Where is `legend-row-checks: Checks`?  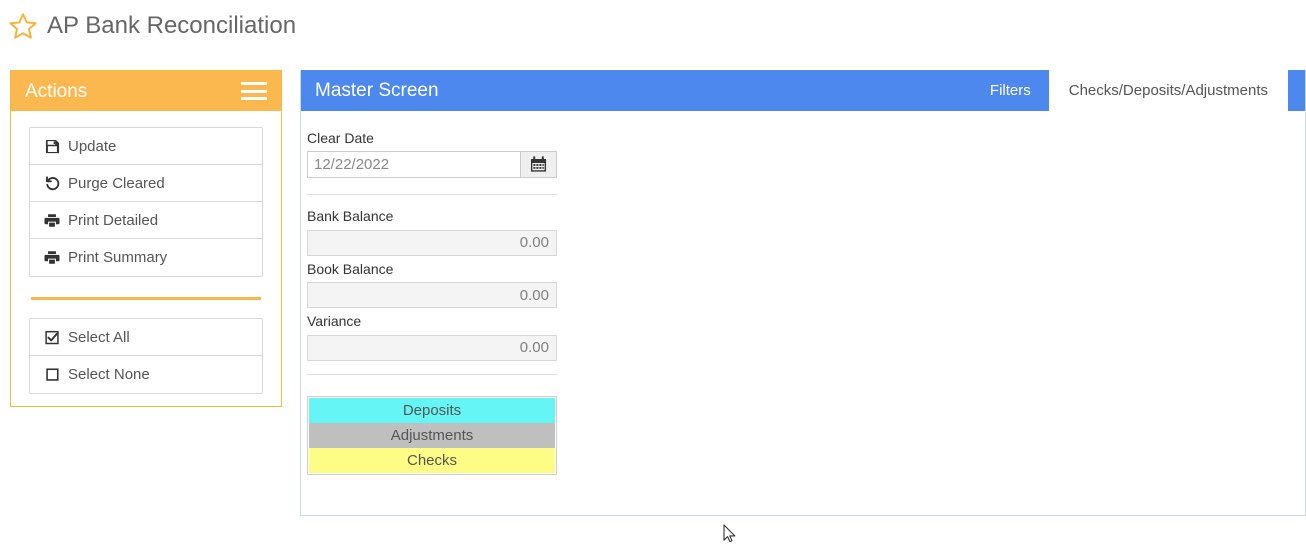 legend-row-checks: Checks is located at coordinates (432, 460).